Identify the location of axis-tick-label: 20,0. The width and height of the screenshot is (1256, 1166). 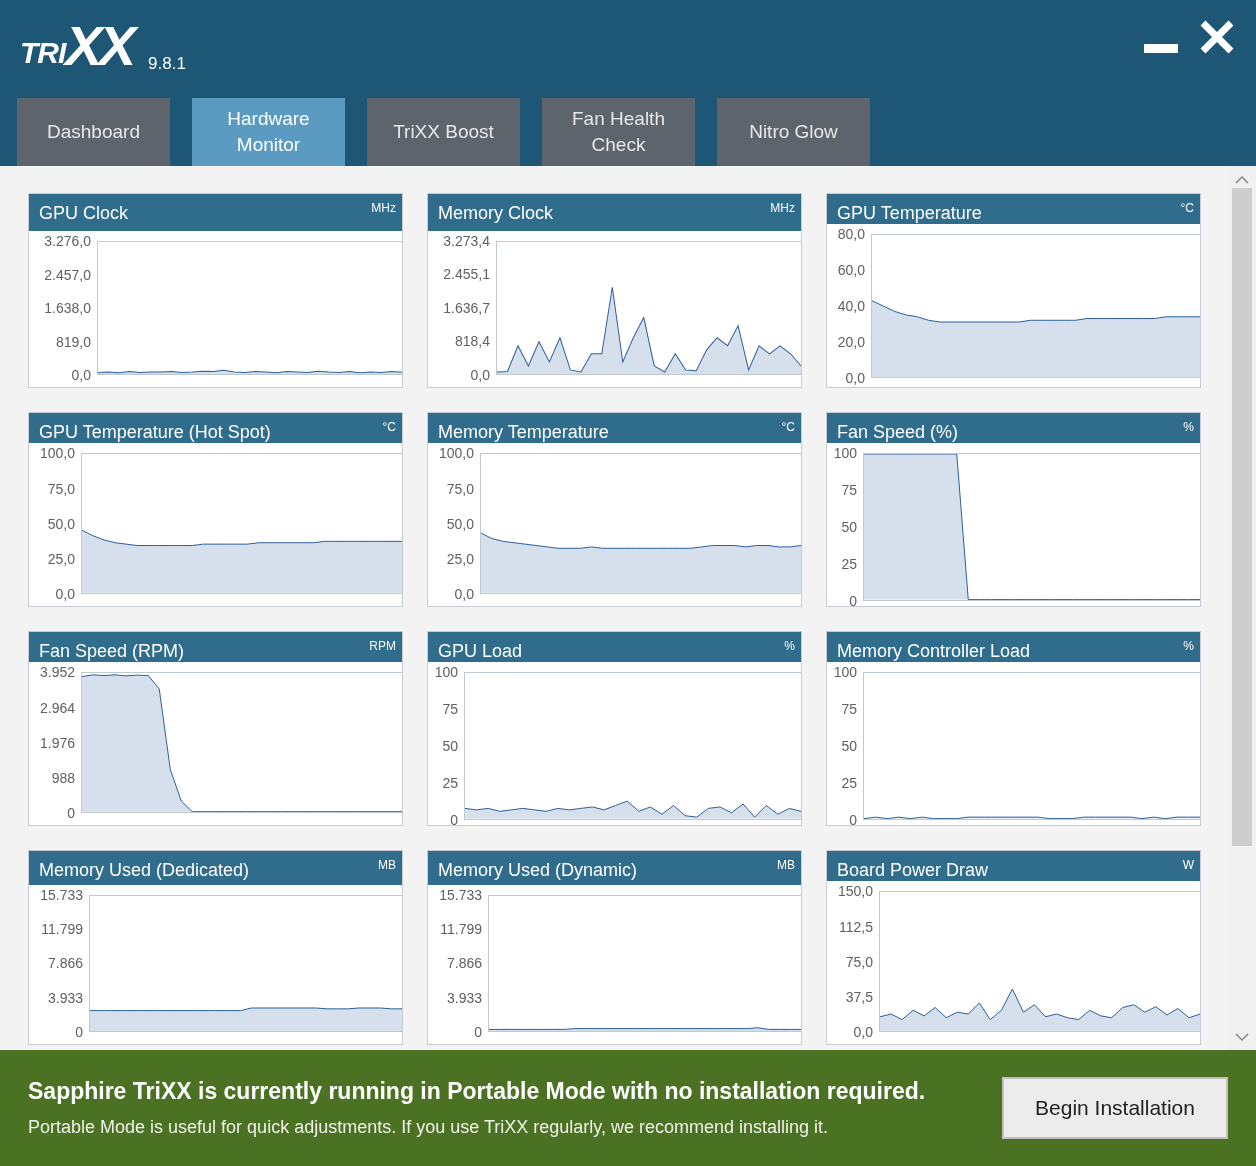
(851, 342).